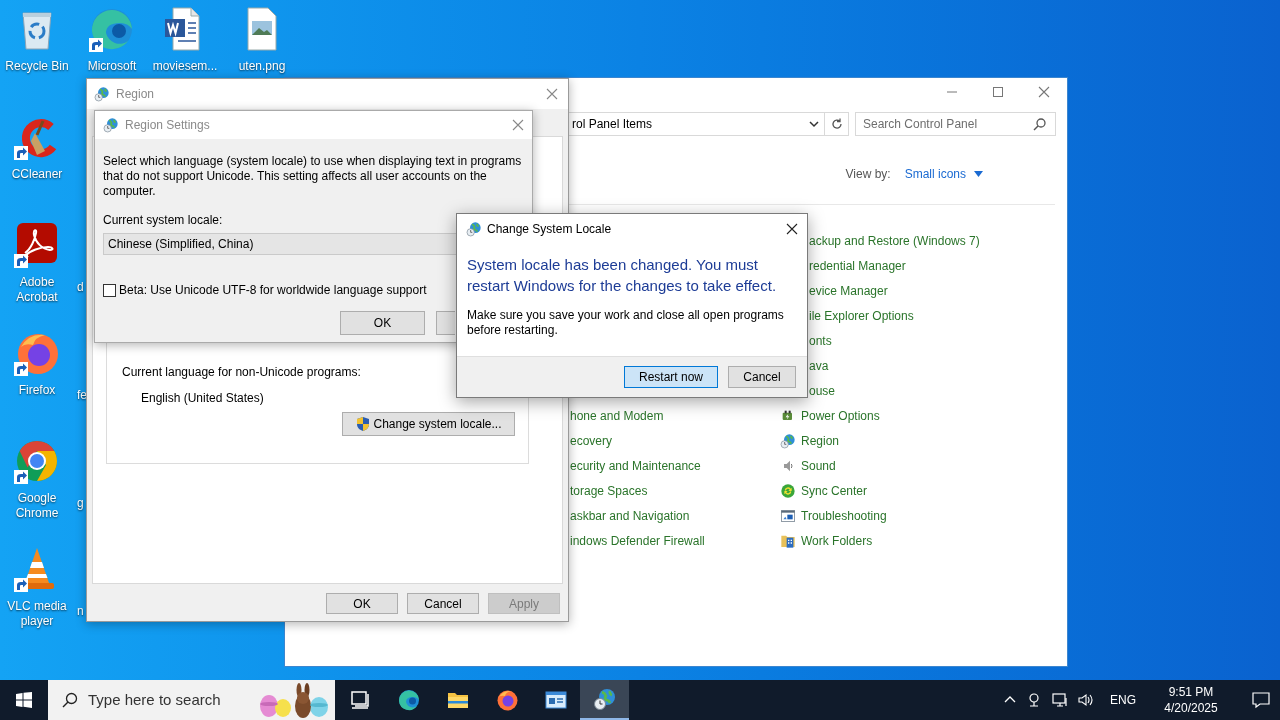  Describe the element at coordinates (37, 614) in the screenshot. I see `icon-label: VLC media player` at that location.